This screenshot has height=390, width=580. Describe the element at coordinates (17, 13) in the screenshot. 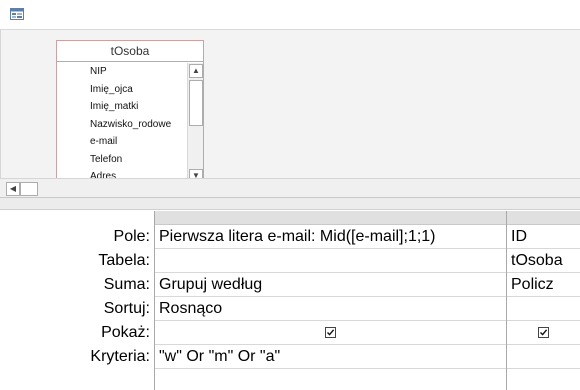

I see `query-design-icon` at that location.